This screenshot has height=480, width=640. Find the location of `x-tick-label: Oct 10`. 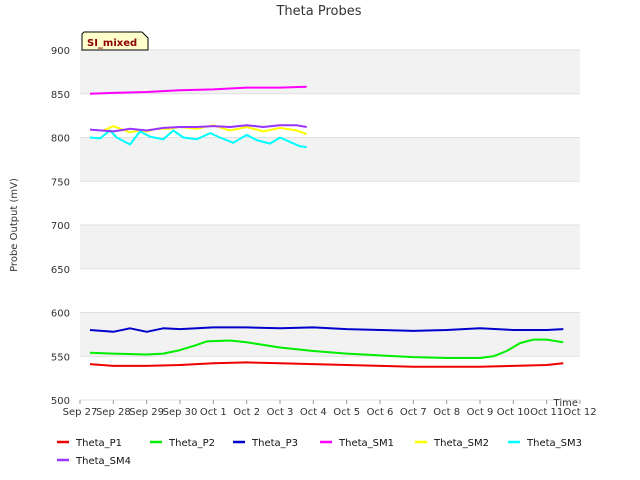

x-tick-label: Oct 10 is located at coordinates (513, 412).